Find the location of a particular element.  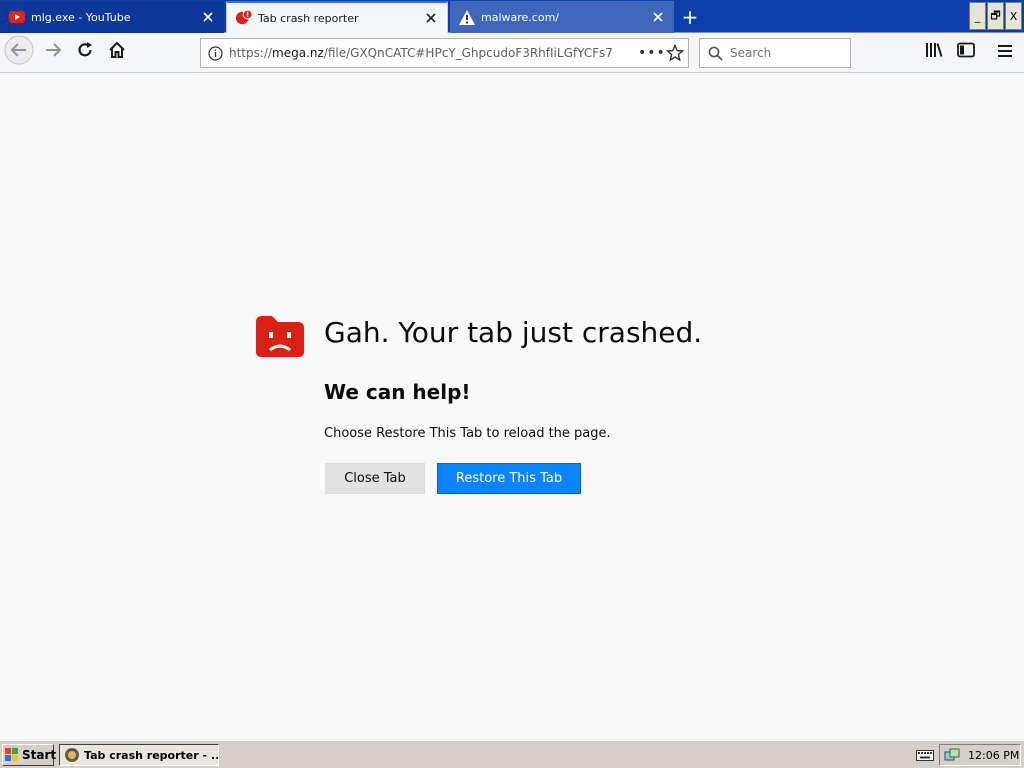

url-prefix: https:// is located at coordinates (251, 53).